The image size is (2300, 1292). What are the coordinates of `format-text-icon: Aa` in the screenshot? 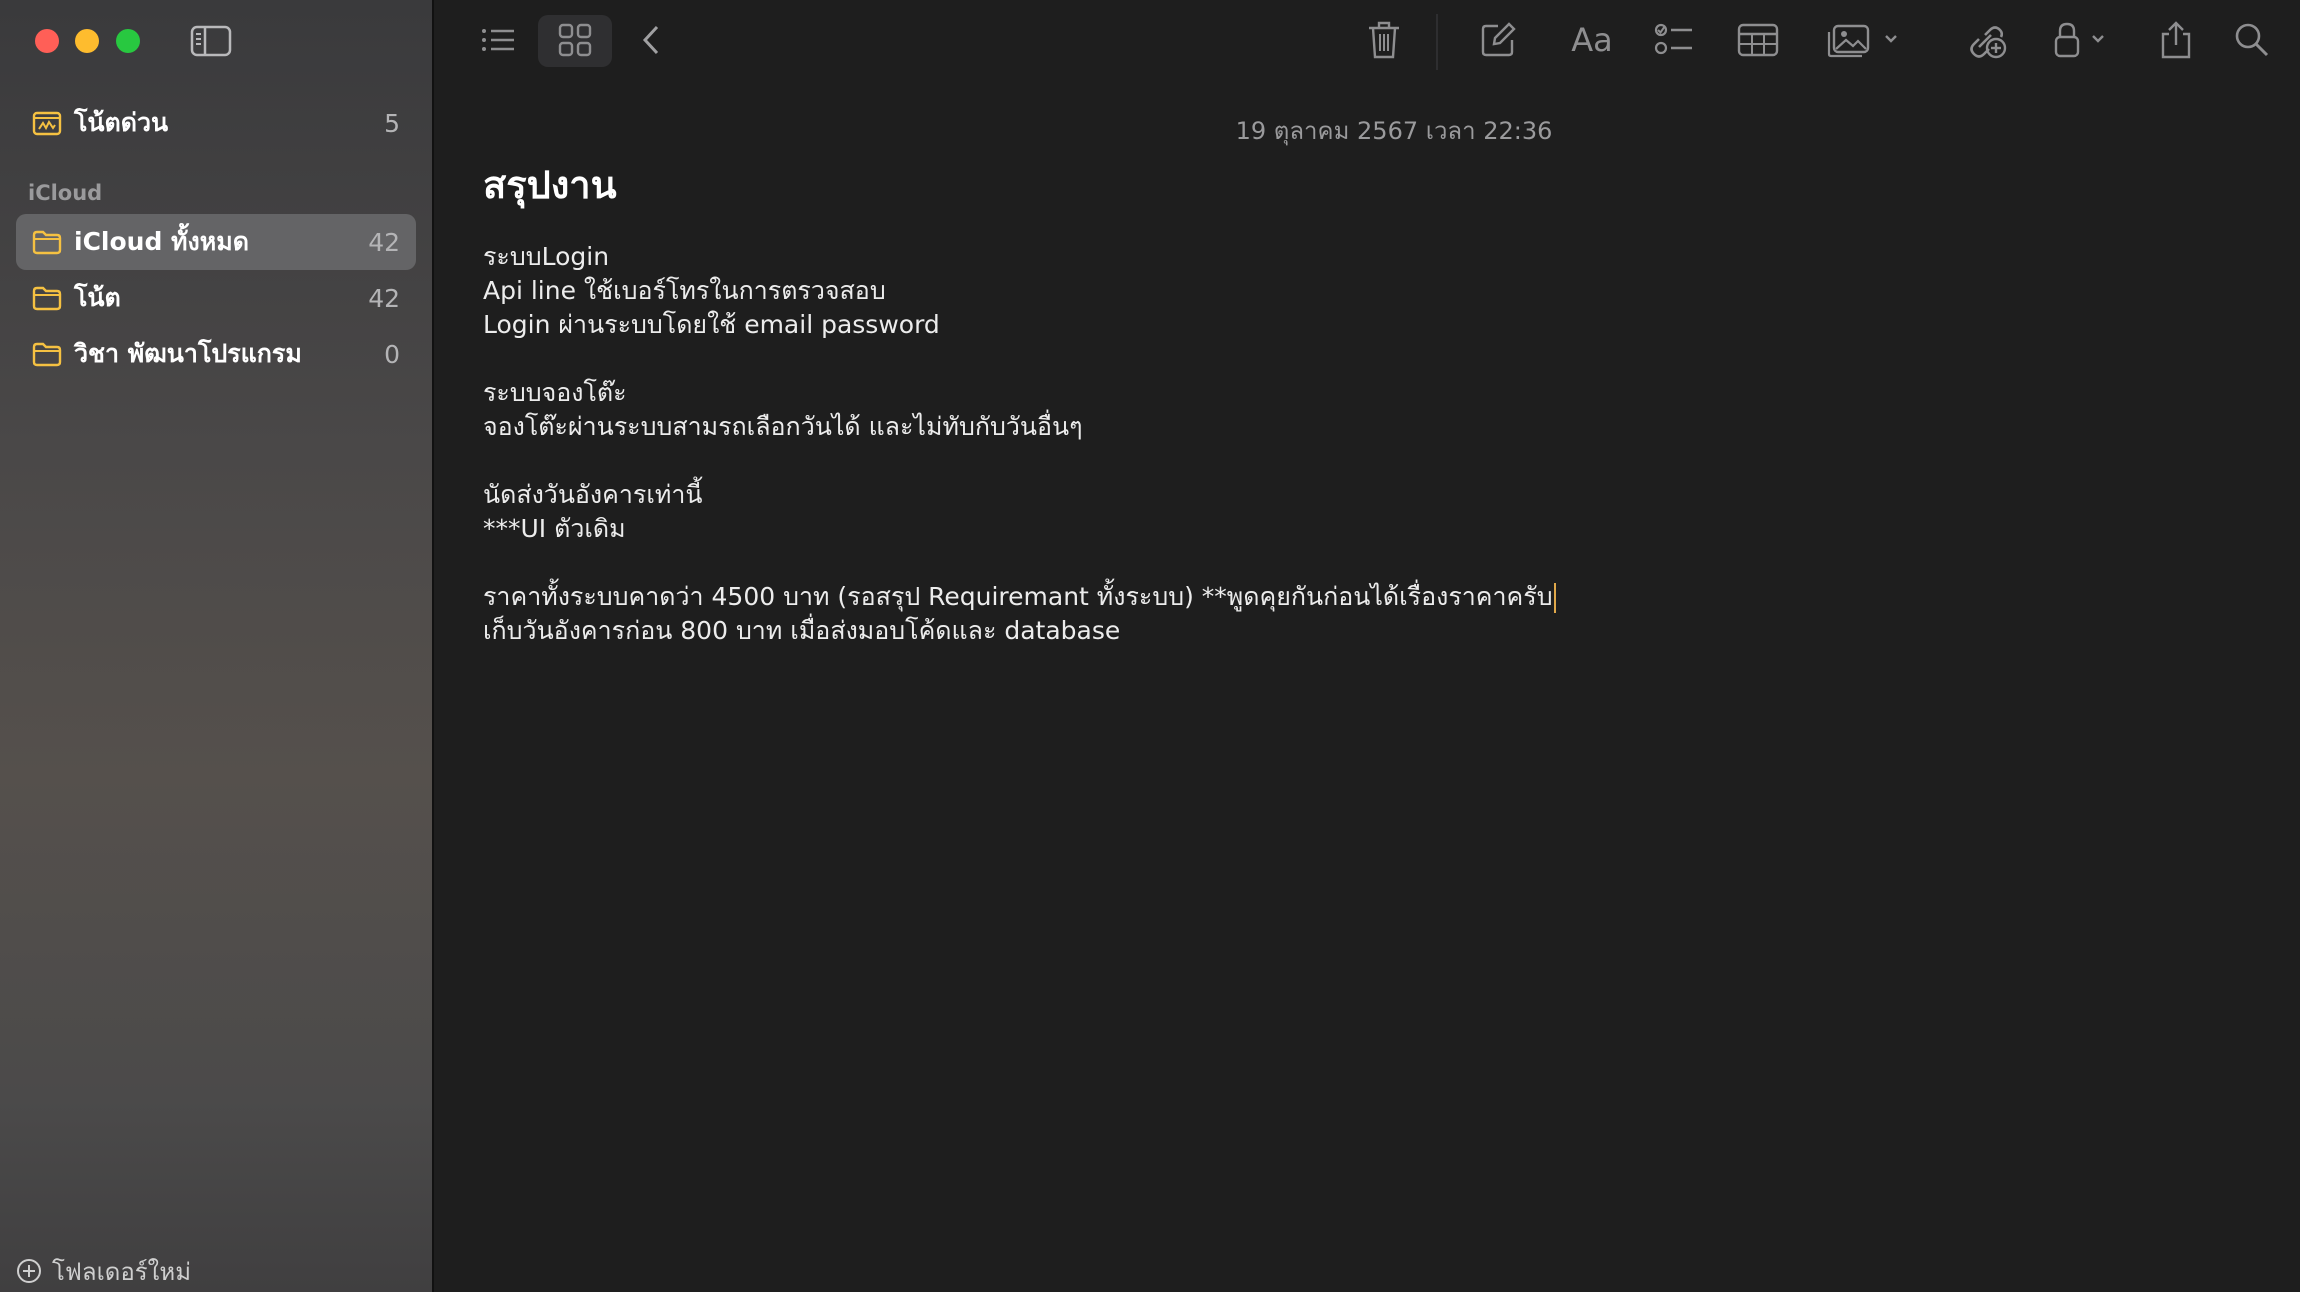 It's located at (1592, 40).